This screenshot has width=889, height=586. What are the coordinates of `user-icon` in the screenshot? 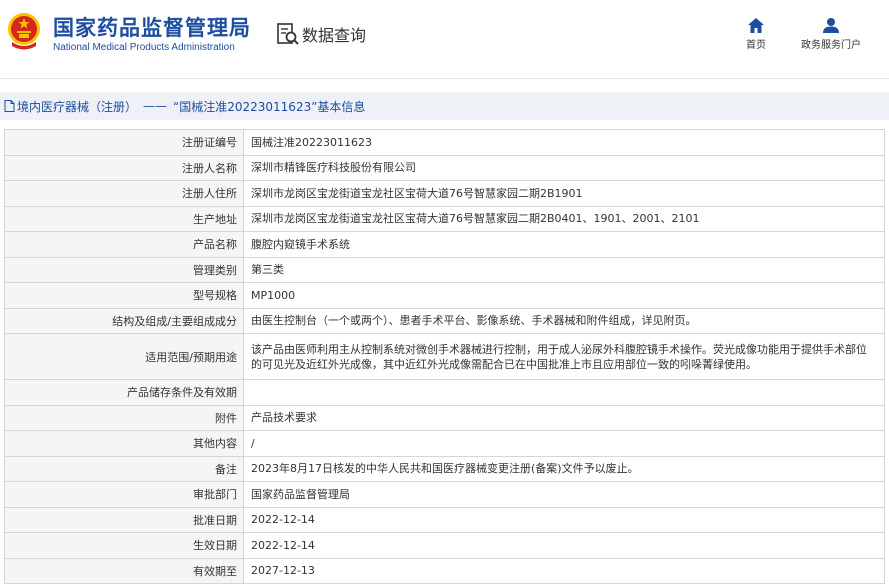 It's located at (831, 25).